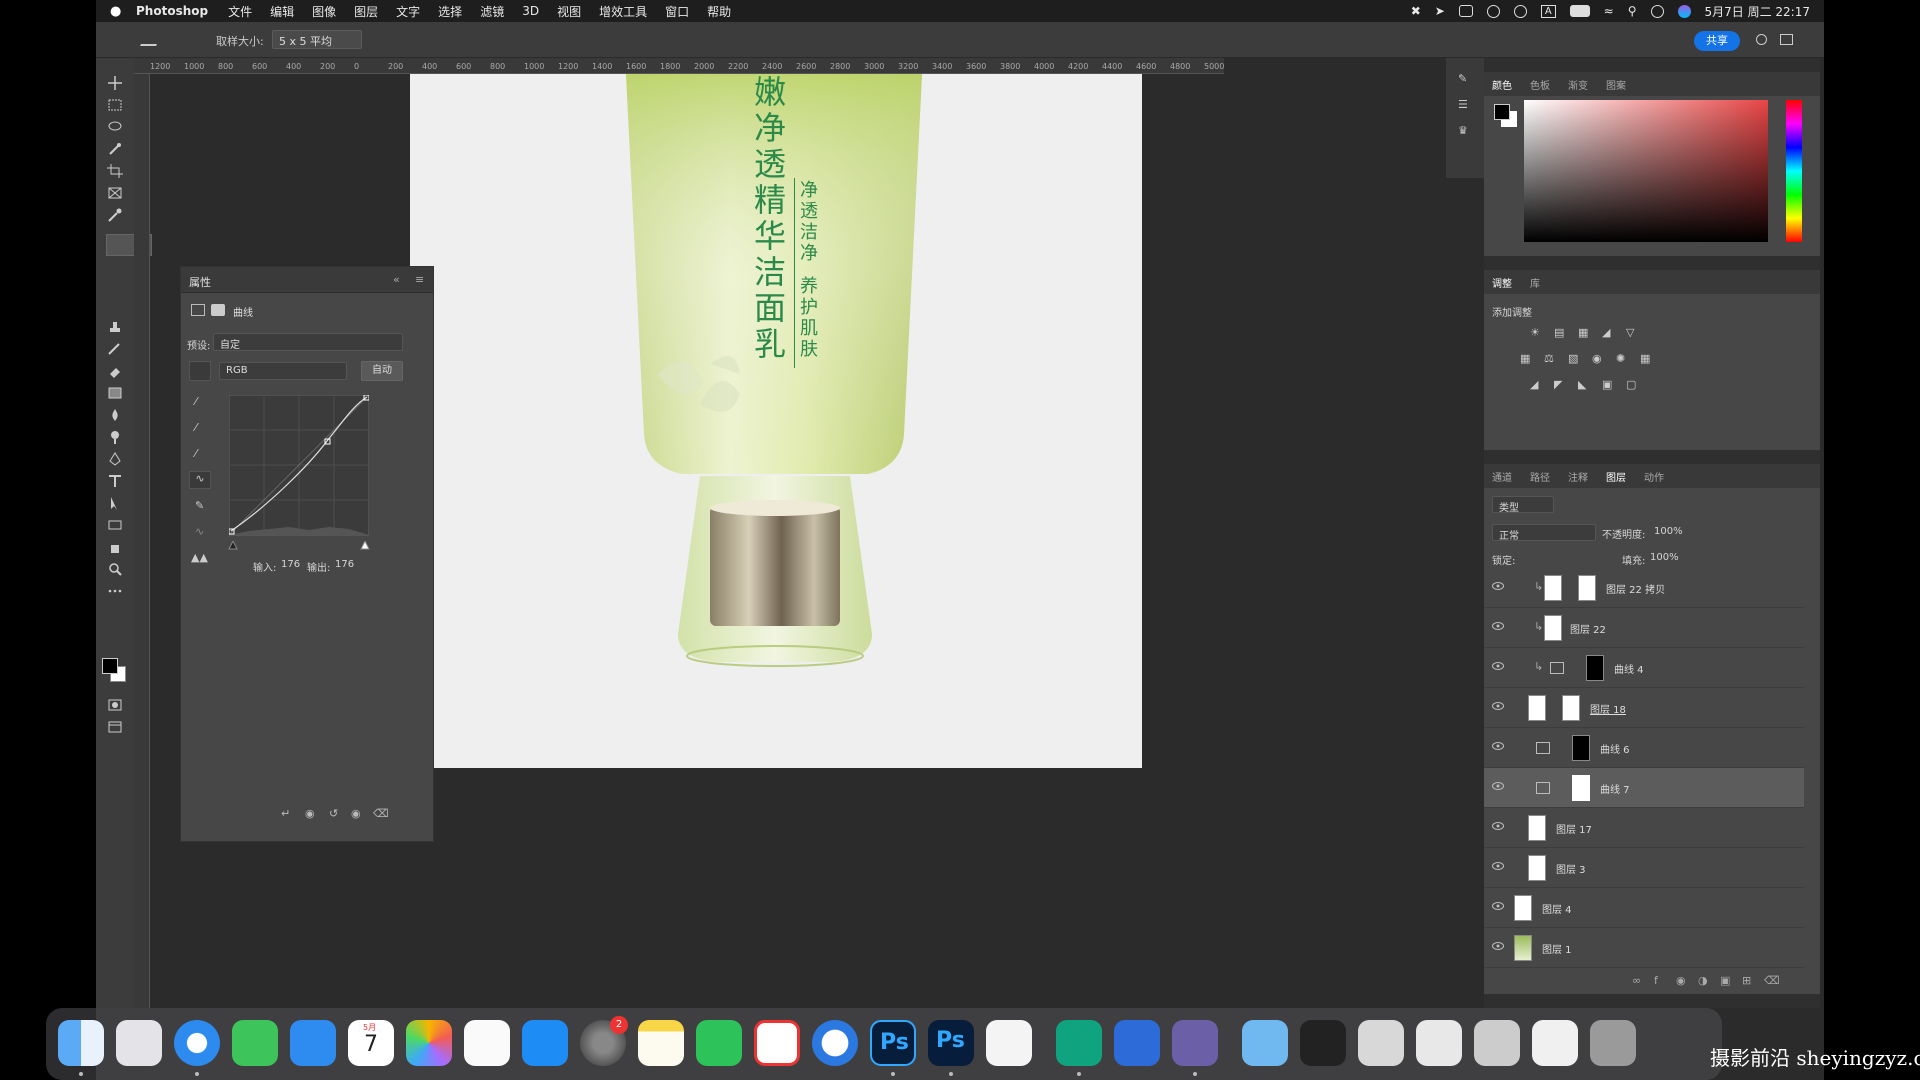 Image resolution: width=1920 pixels, height=1080 pixels. What do you see at coordinates (1535, 332) in the screenshot?
I see `brightness-contrast-icon: ☀` at bounding box center [1535, 332].